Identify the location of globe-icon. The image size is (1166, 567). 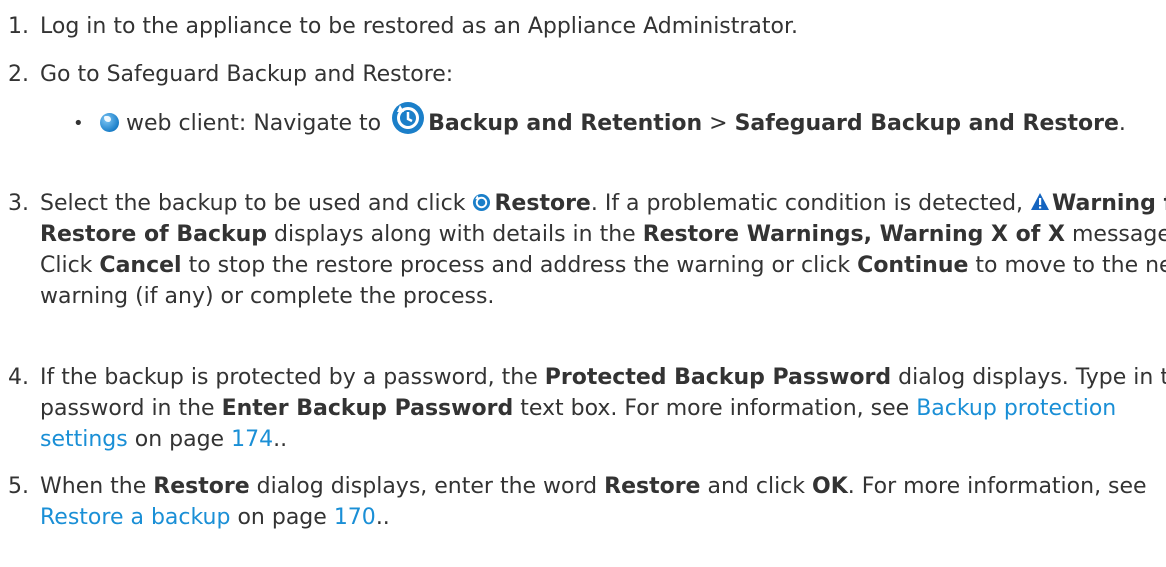
(109, 122).